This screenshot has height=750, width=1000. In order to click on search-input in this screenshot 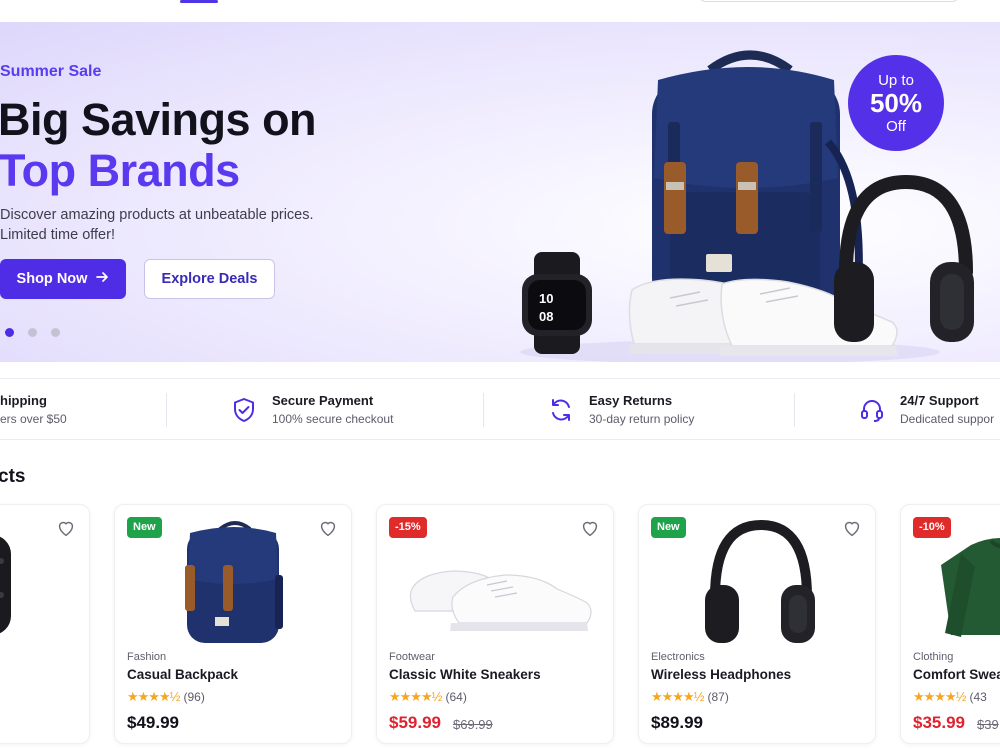, I will do `click(829, 1)`.